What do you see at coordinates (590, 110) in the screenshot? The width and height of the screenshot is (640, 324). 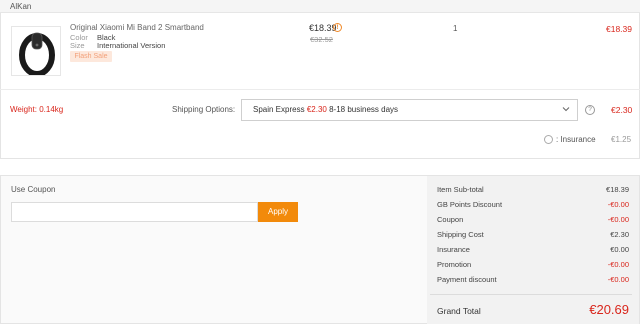 I see `help-icon: ?` at bounding box center [590, 110].